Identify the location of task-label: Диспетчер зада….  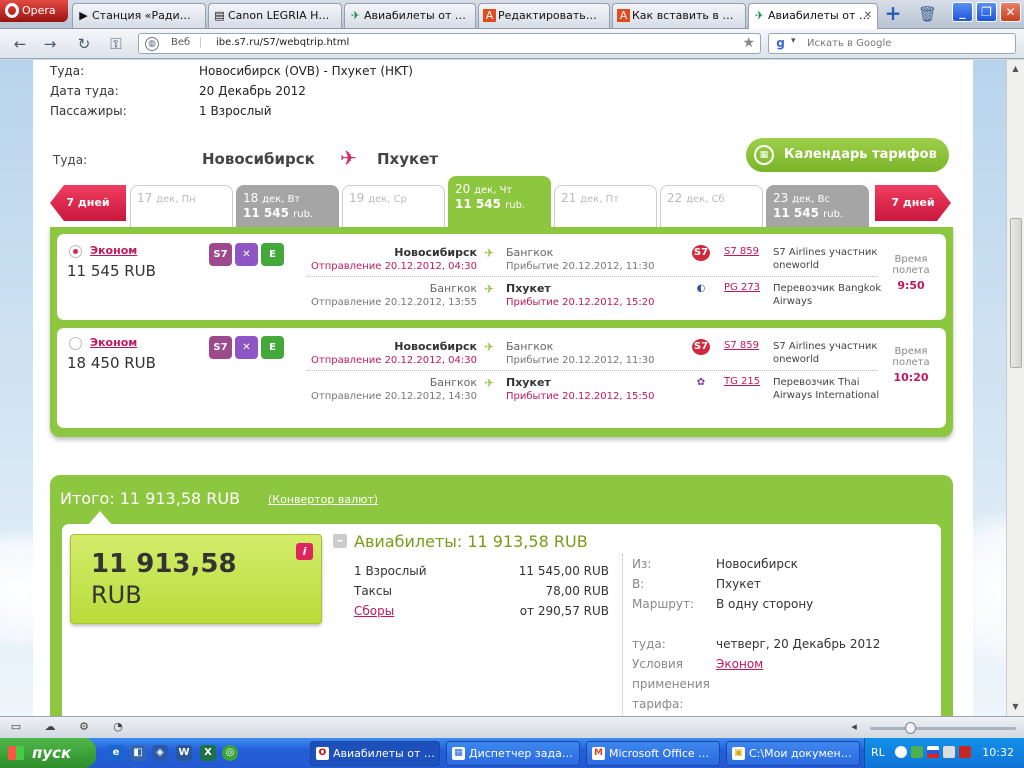
(521, 753).